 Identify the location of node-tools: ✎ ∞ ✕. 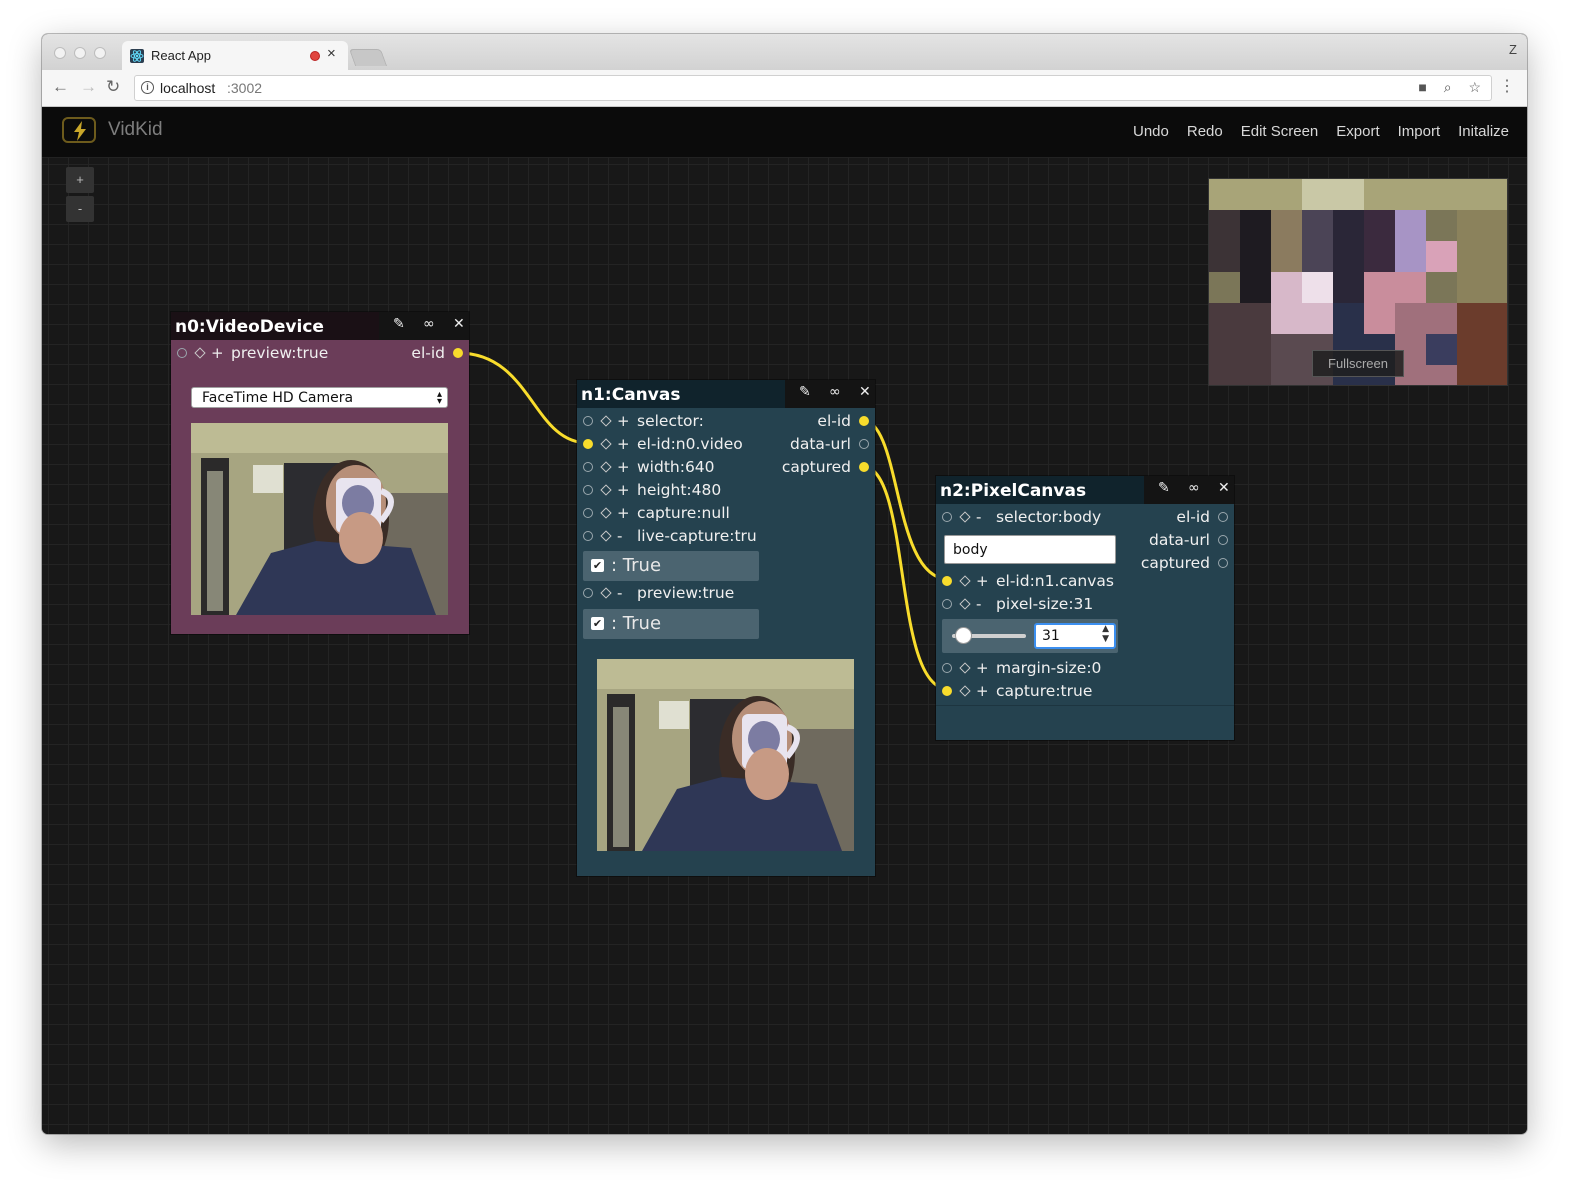
(1189, 490).